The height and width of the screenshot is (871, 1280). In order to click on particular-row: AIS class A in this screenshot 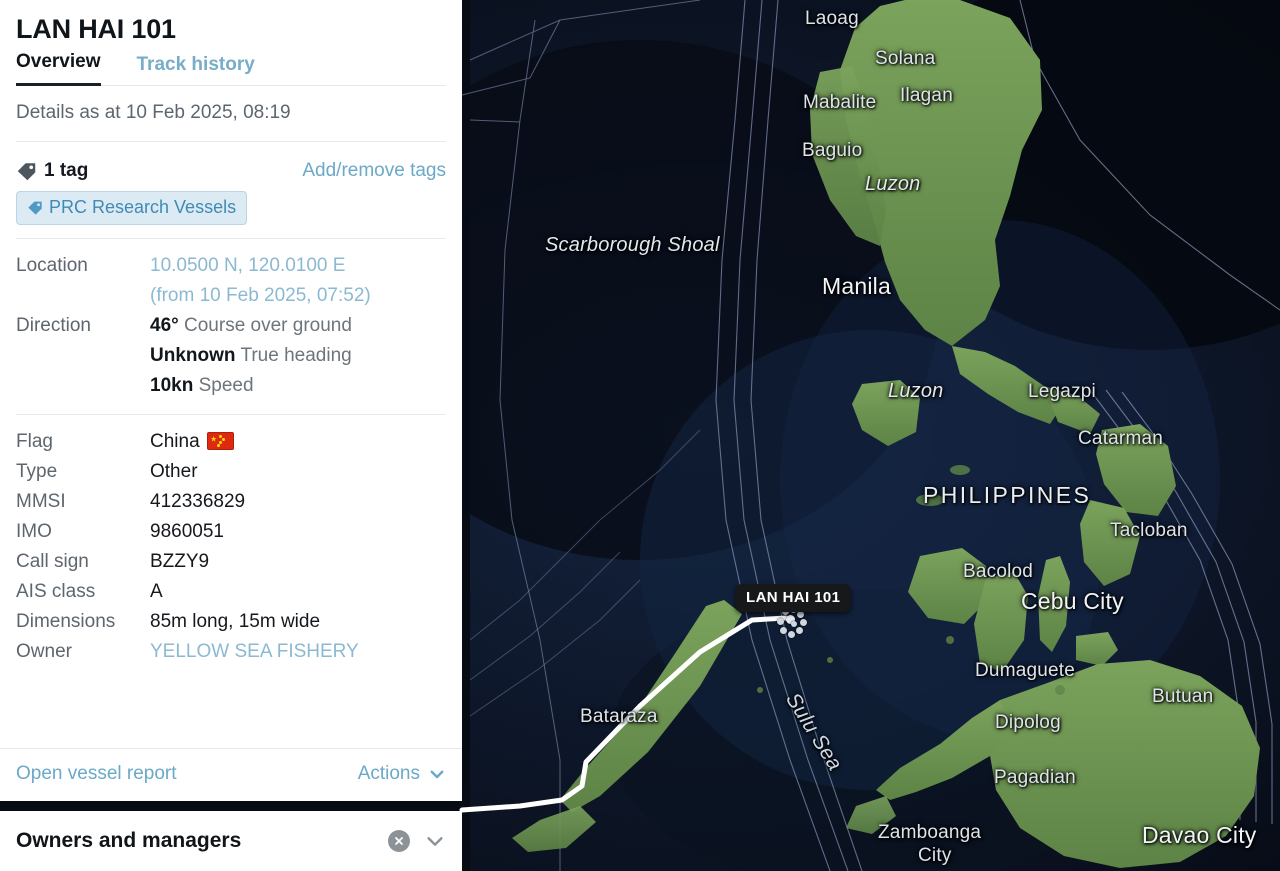, I will do `click(231, 592)`.